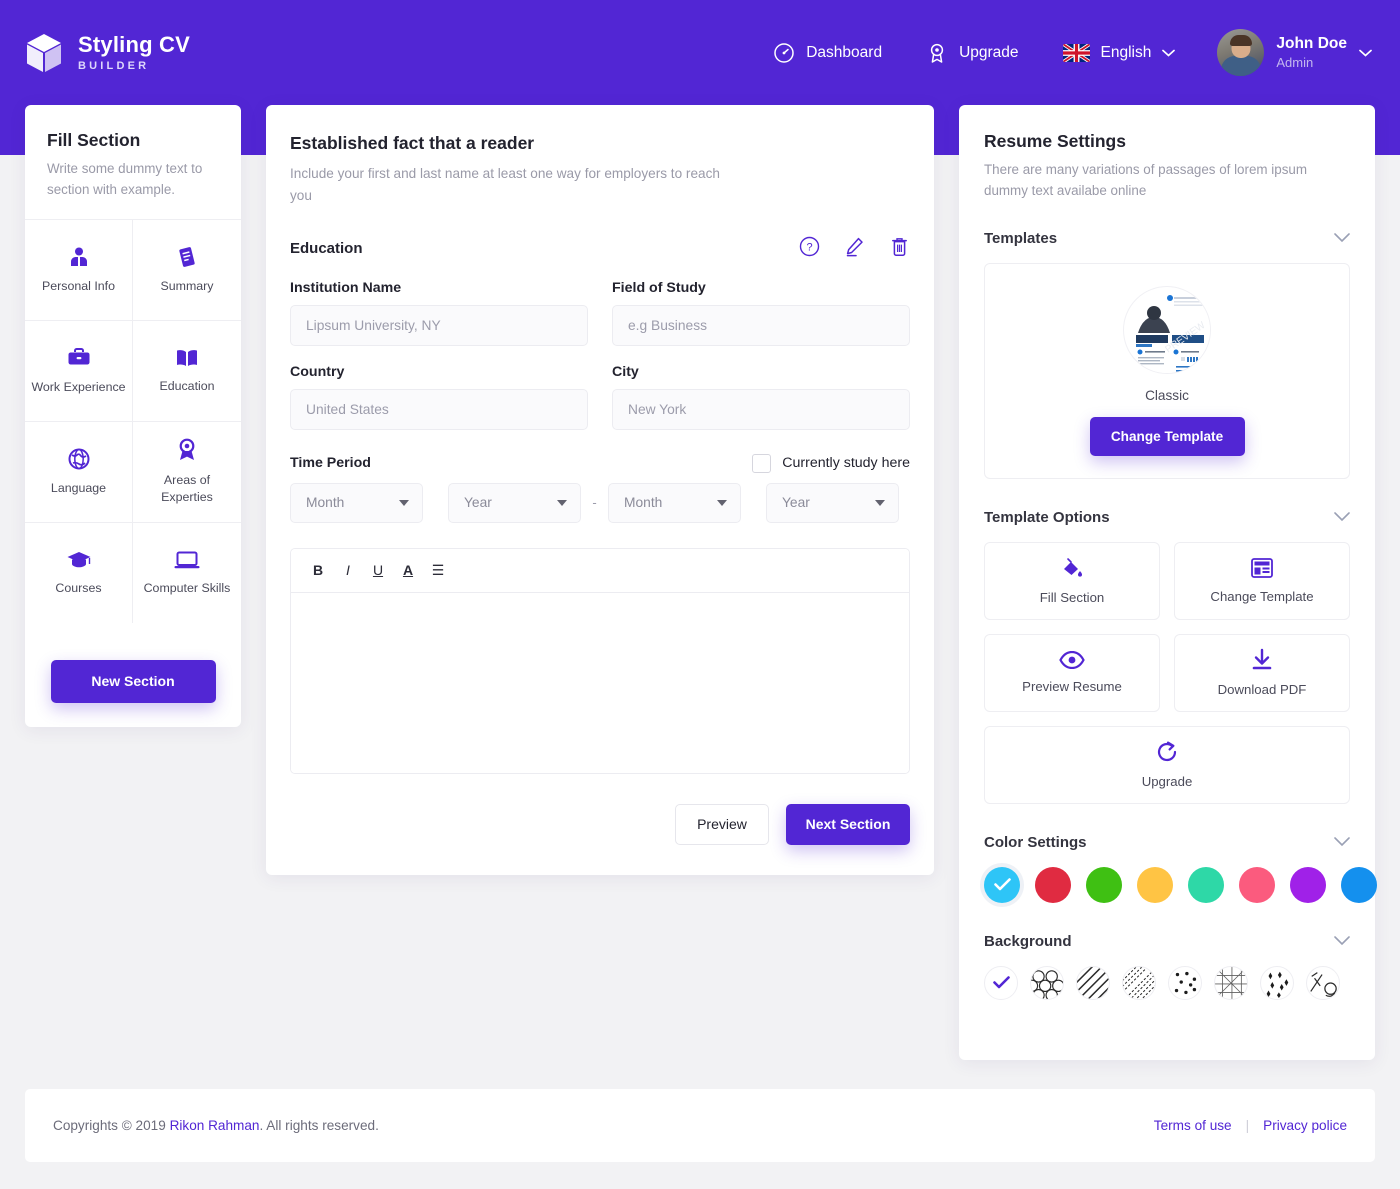 The width and height of the screenshot is (1400, 1189). Describe the element at coordinates (325, 503) in the screenshot. I see `start-month-value: Month` at that location.